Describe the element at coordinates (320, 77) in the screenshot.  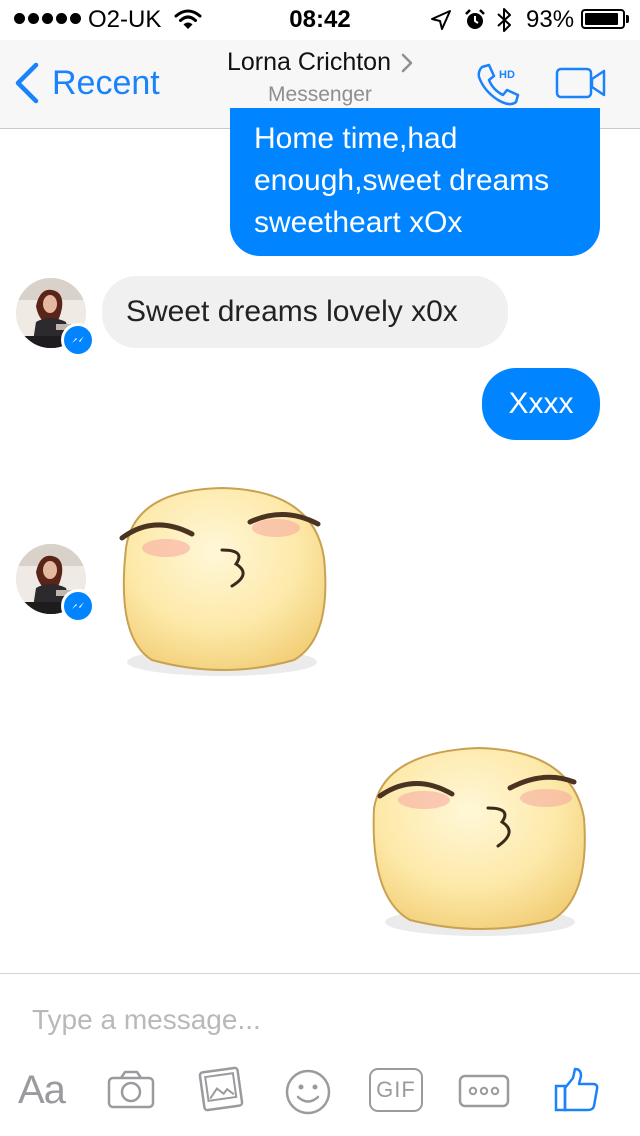
I see `contact-header: Lorna Crichton Messenger` at that location.